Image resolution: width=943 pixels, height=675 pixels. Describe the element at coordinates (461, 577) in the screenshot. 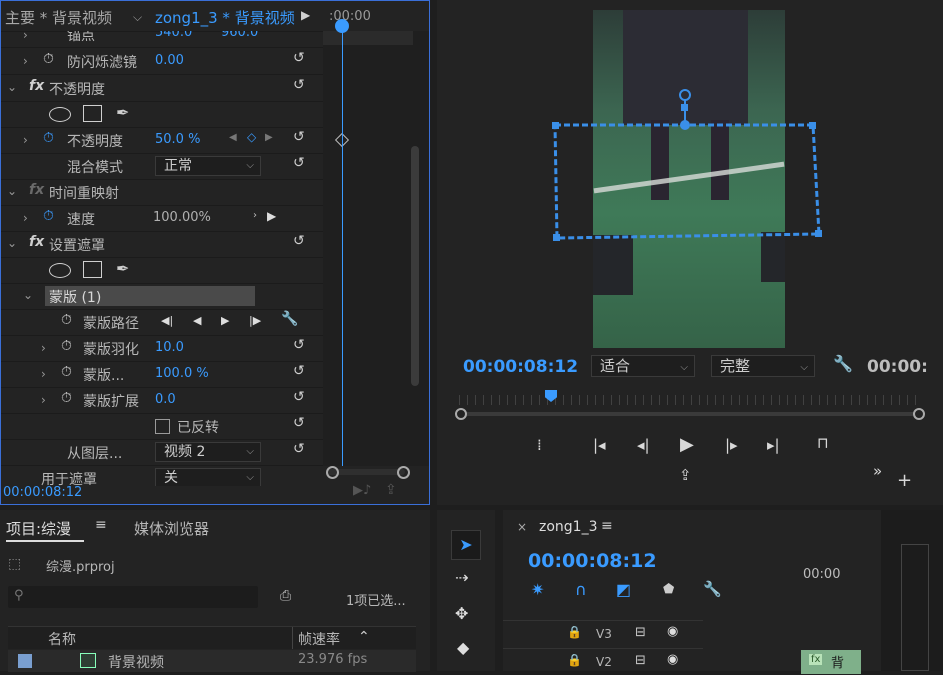

I see `track-select-tool-icon: ⇢` at that location.